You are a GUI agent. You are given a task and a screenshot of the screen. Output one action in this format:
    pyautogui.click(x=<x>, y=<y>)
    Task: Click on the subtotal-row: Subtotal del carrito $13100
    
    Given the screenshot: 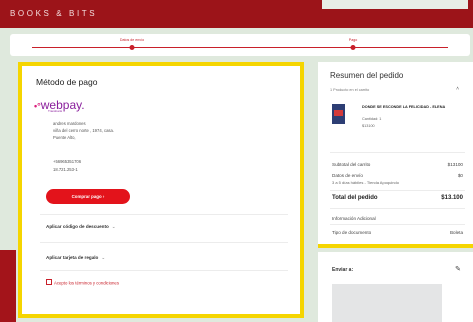 What is the action you would take?
    pyautogui.click(x=397, y=164)
    